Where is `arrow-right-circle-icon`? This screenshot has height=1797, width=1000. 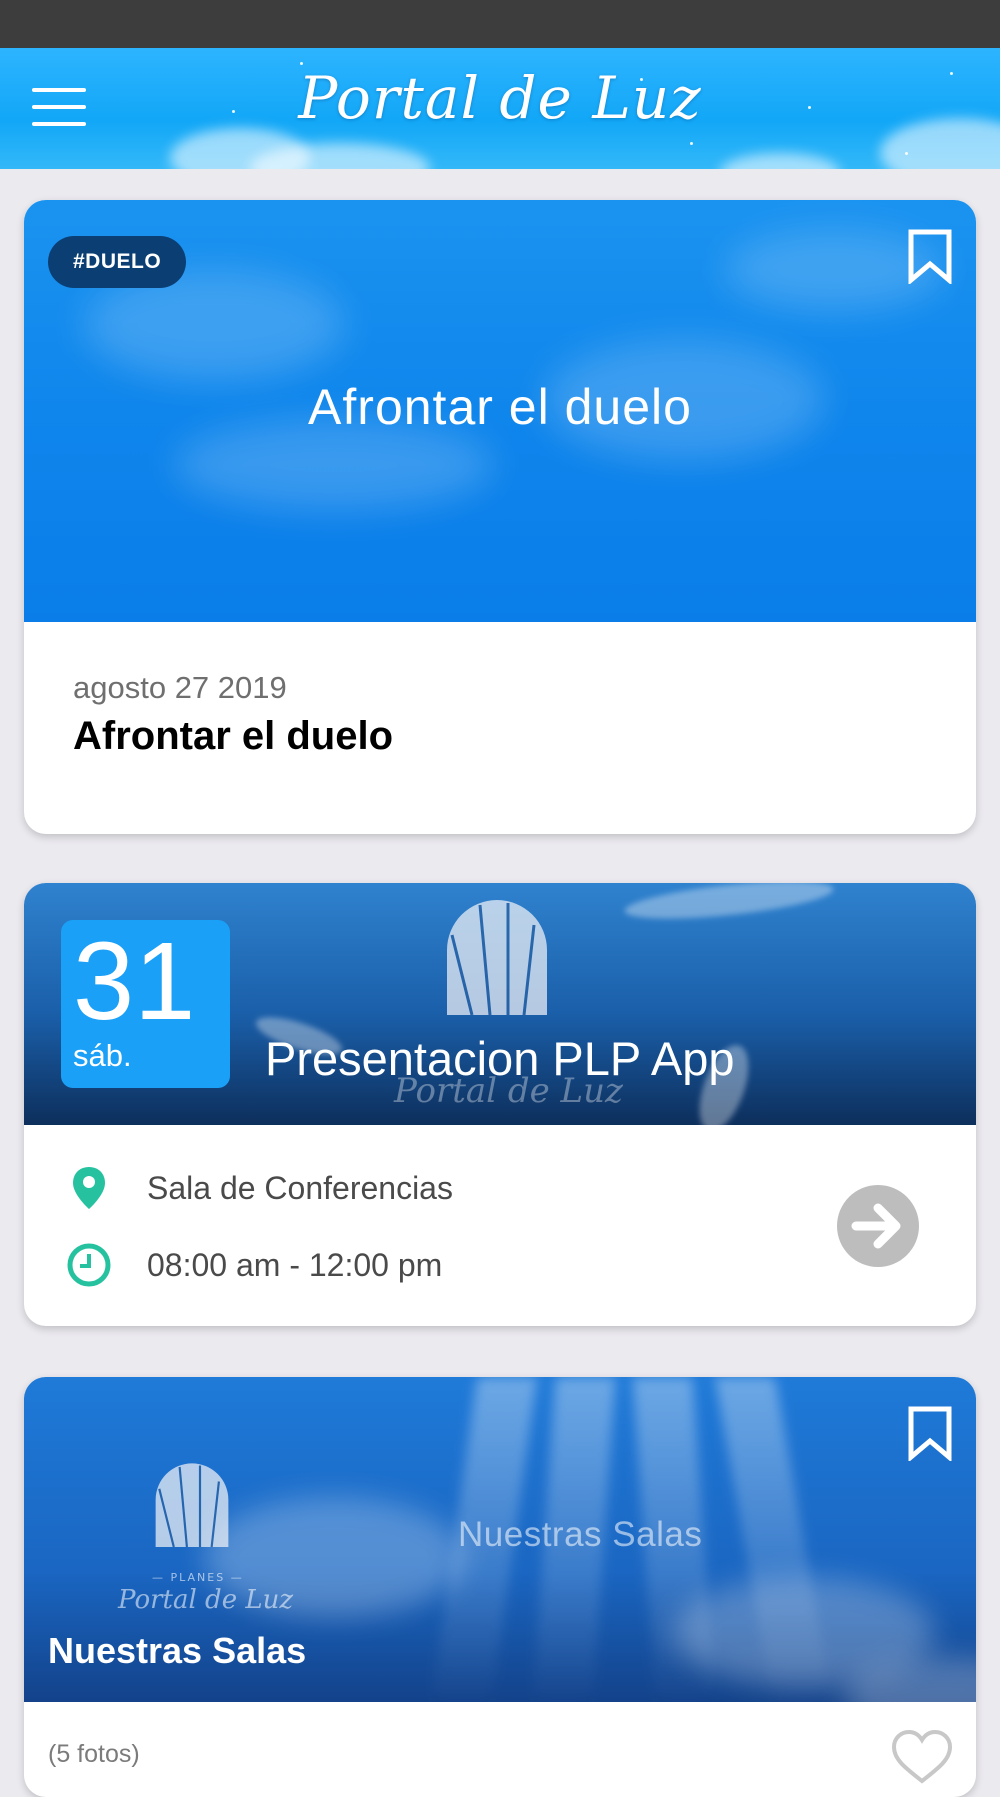 arrow-right-circle-icon is located at coordinates (878, 1226).